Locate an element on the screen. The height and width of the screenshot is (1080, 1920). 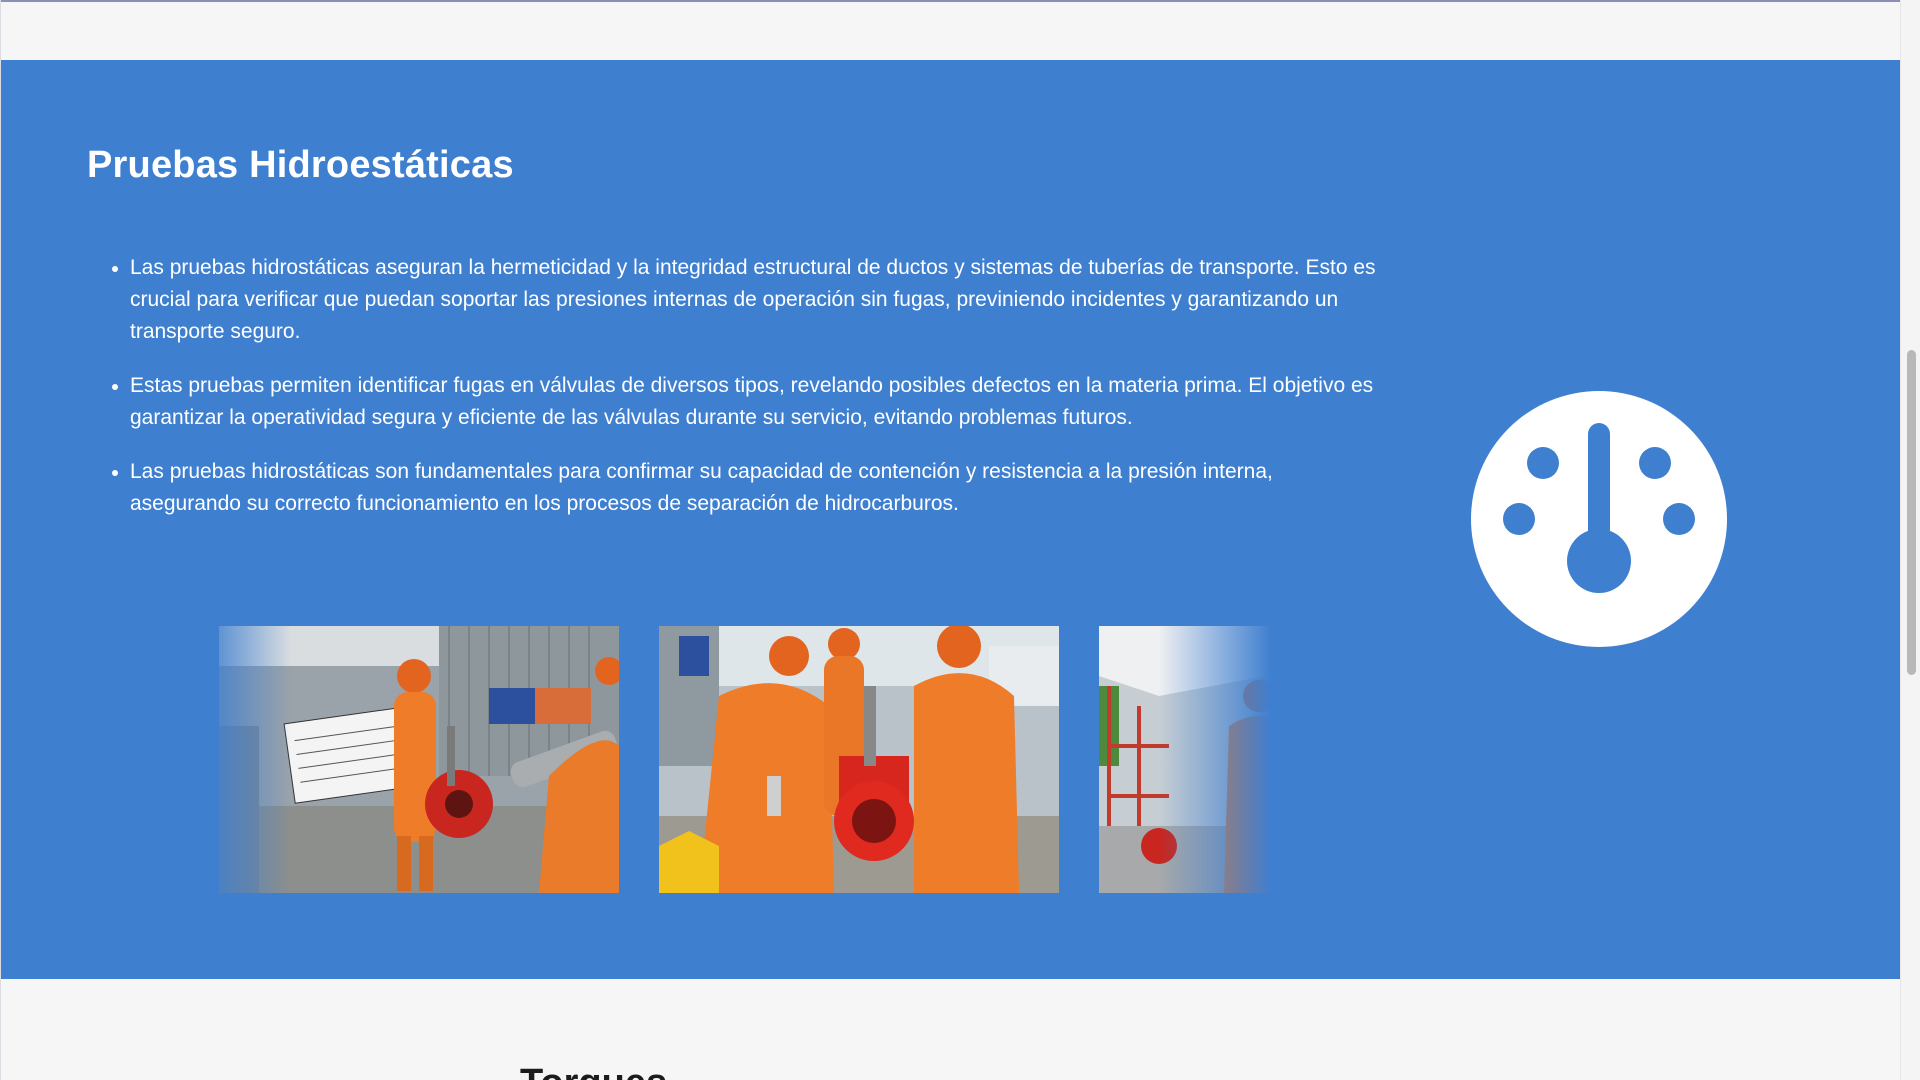
carousel-fade-left is located at coordinates (221, 760).